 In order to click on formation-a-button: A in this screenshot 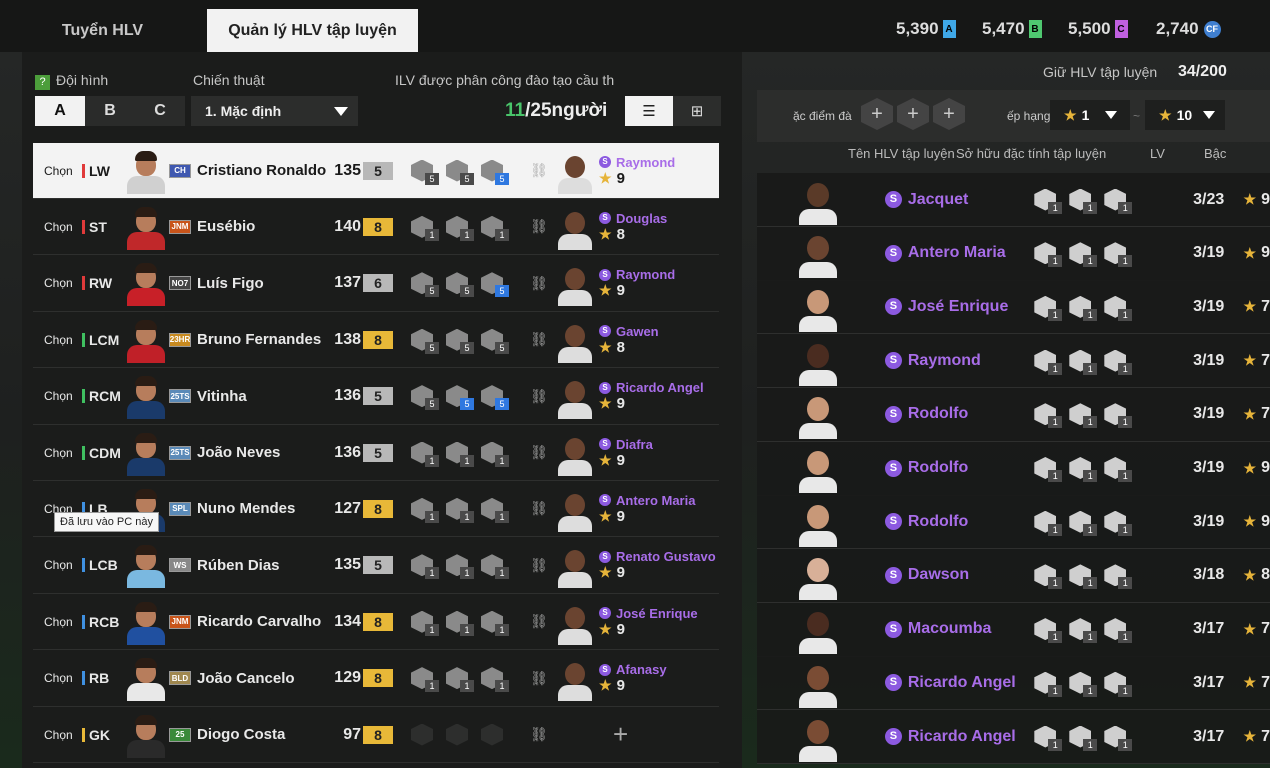, I will do `click(60, 111)`.